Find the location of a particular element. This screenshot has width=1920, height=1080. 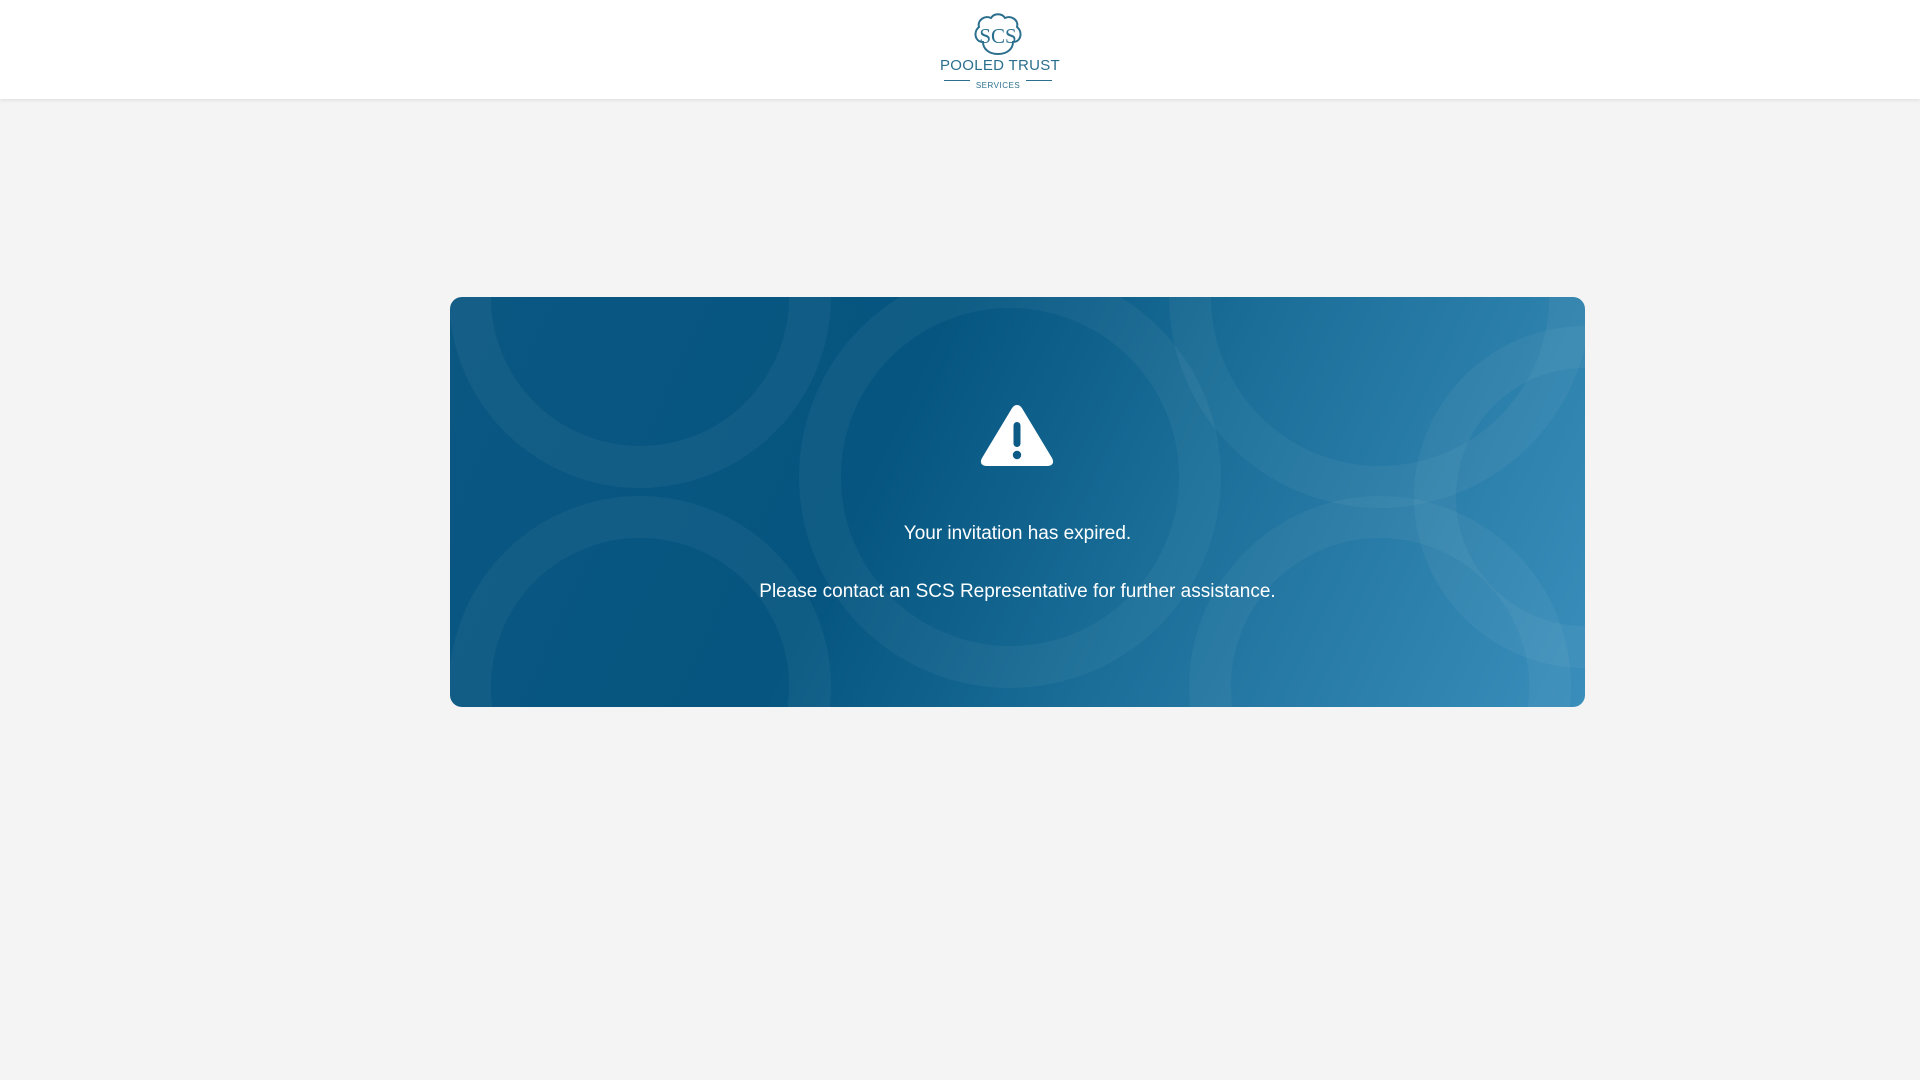

scs-monogram-icon: SCS is located at coordinates (998, 34).